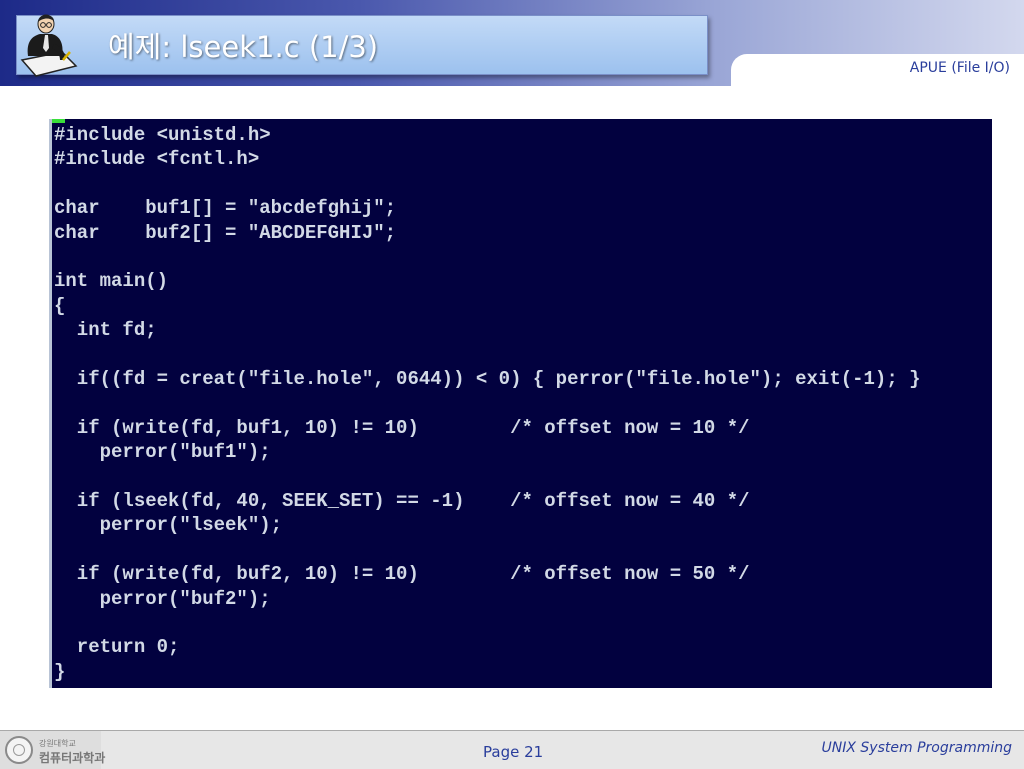 This screenshot has height=769, width=1024. I want to click on topic-tab: APUE (File I/O), so click(877, 70).